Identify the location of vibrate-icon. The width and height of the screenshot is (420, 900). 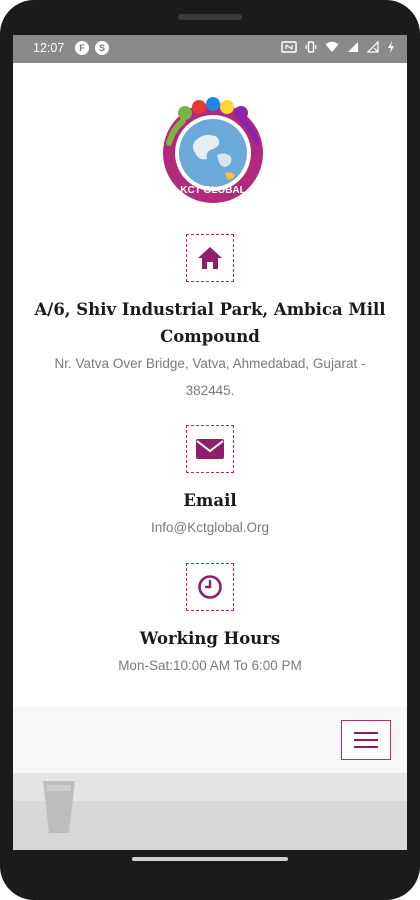
(311, 47).